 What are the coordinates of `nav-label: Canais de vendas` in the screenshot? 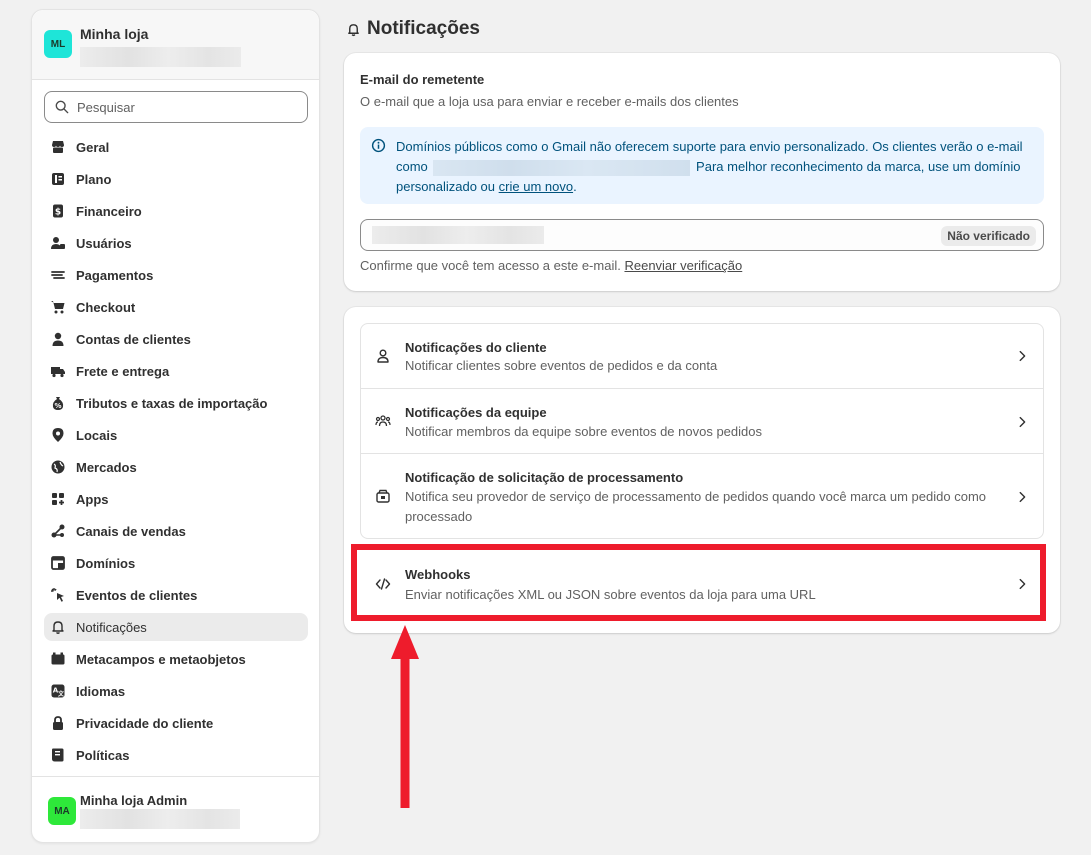 It's located at (131, 531).